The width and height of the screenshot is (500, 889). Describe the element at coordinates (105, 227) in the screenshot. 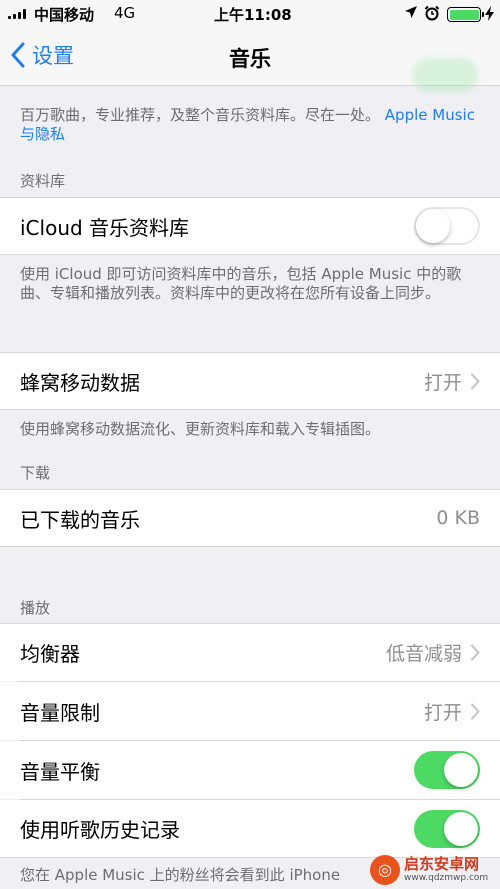

I see `icloud-library-label: iCloud 音乐资料库` at that location.